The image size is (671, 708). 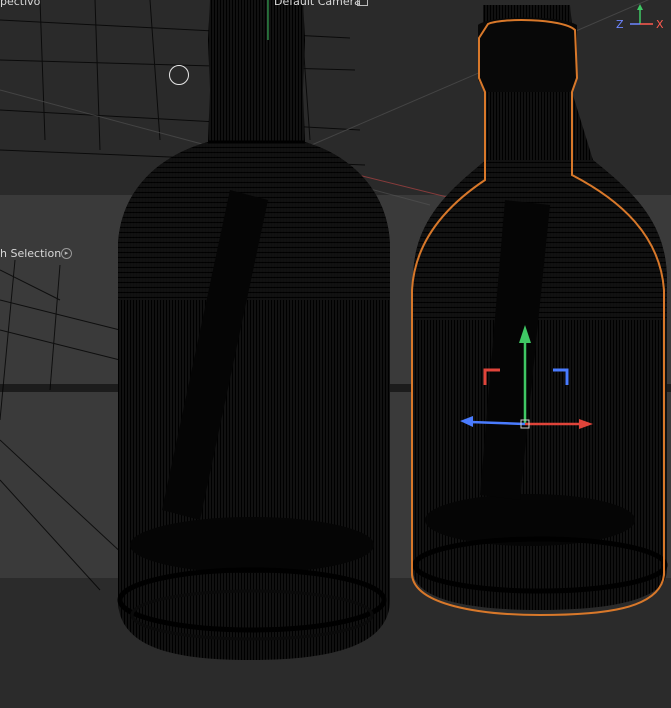 What do you see at coordinates (660, 24) in the screenshot?
I see `axis-x-label: X` at bounding box center [660, 24].